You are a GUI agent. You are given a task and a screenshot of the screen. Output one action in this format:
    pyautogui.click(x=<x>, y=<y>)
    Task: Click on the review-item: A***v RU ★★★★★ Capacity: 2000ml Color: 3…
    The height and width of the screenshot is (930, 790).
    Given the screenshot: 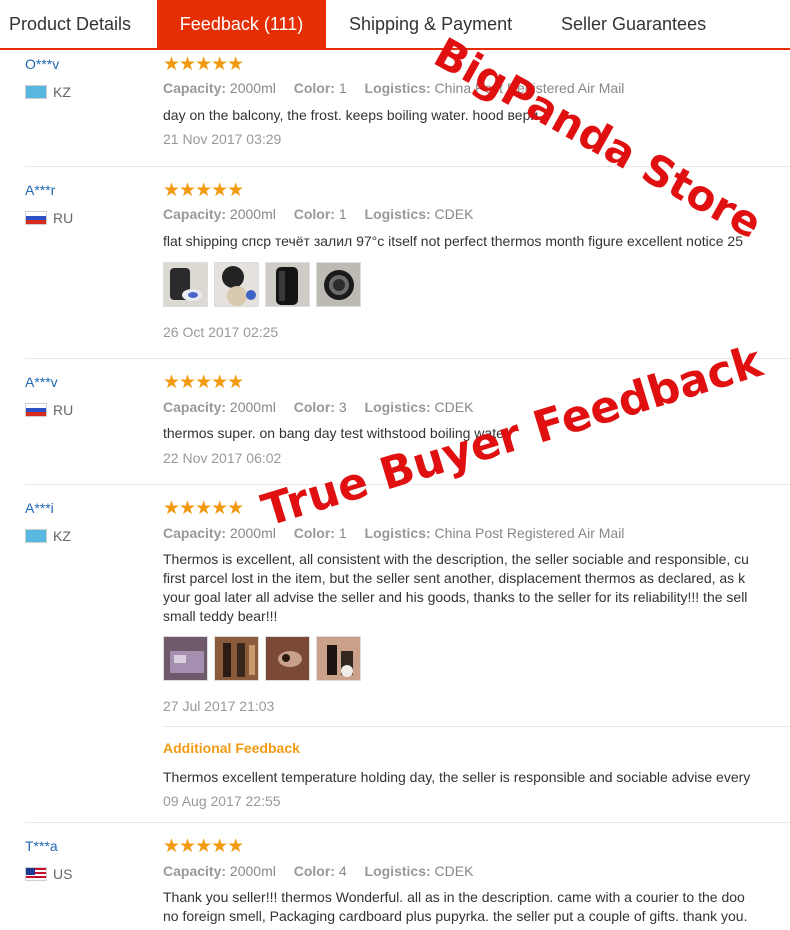 What is the action you would take?
    pyautogui.click(x=395, y=422)
    